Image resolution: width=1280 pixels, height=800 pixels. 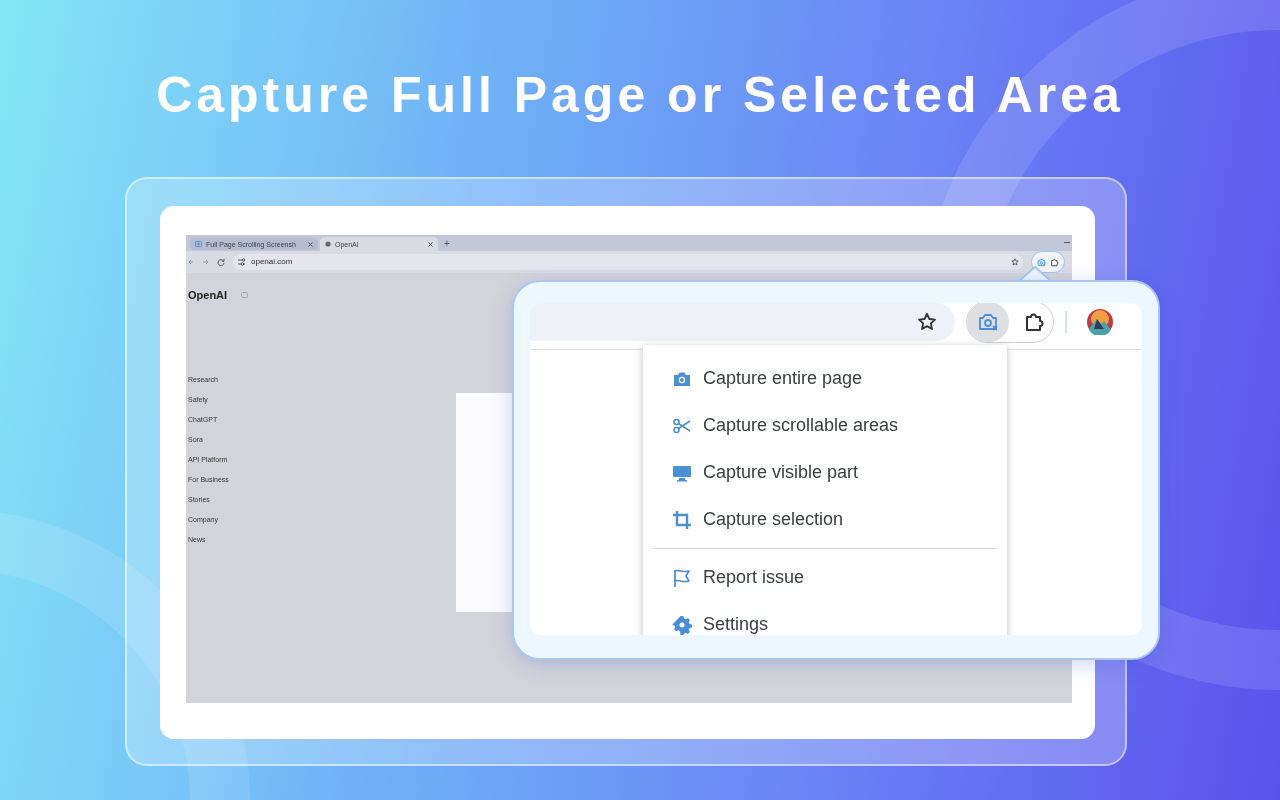 I want to click on menu-item: Capture selection, so click(x=825, y=519).